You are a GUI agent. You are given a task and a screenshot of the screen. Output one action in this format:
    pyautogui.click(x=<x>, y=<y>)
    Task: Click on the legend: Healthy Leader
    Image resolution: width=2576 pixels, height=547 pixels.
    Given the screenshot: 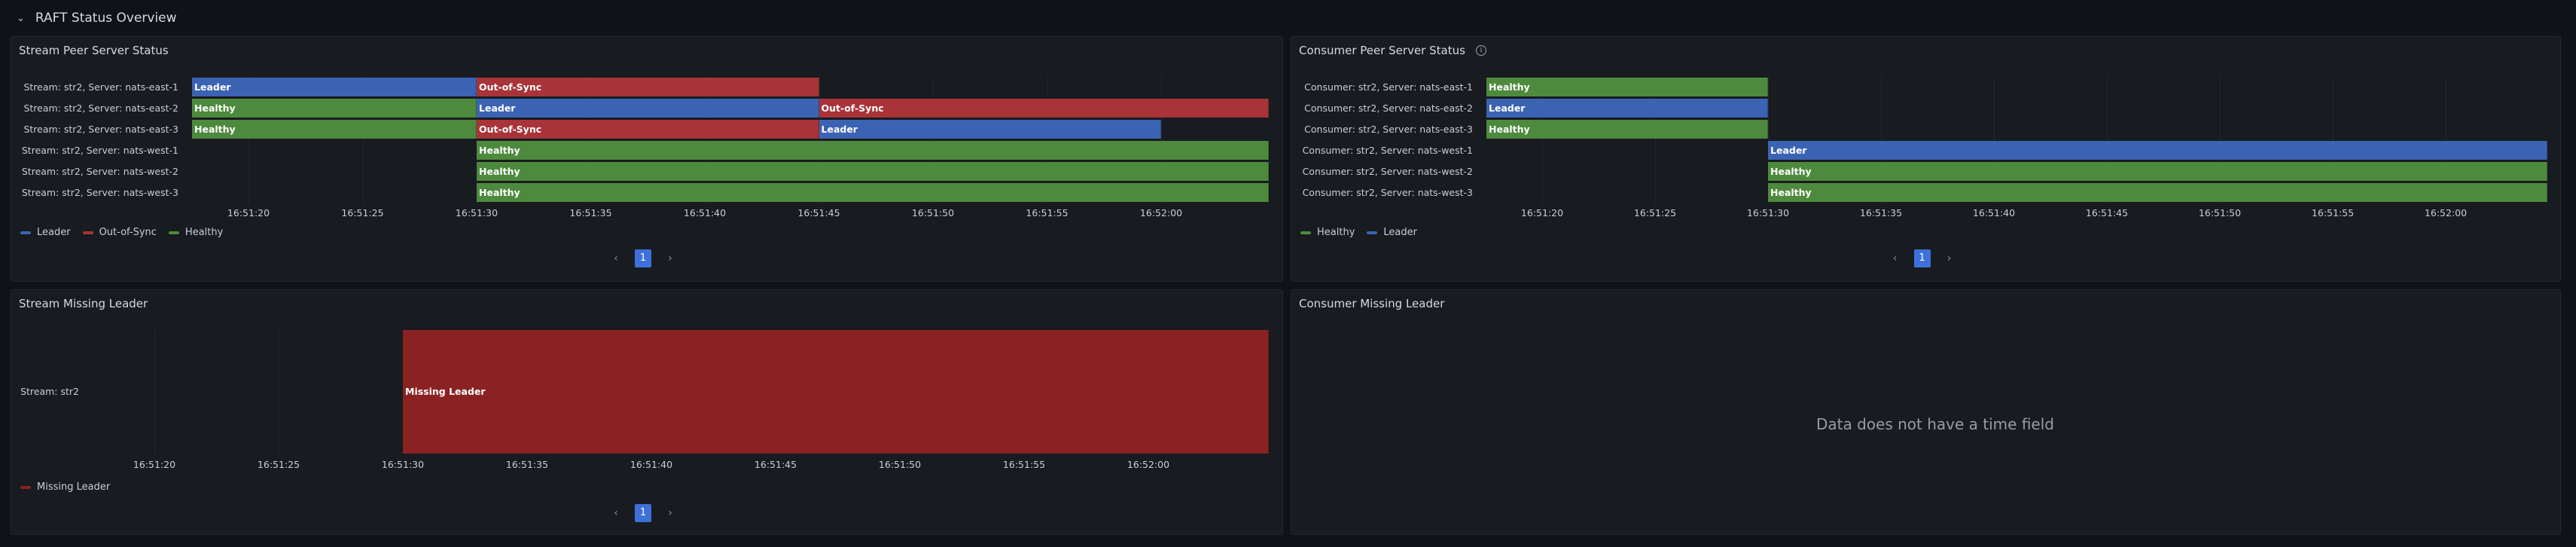 What is the action you would take?
    pyautogui.click(x=1358, y=232)
    